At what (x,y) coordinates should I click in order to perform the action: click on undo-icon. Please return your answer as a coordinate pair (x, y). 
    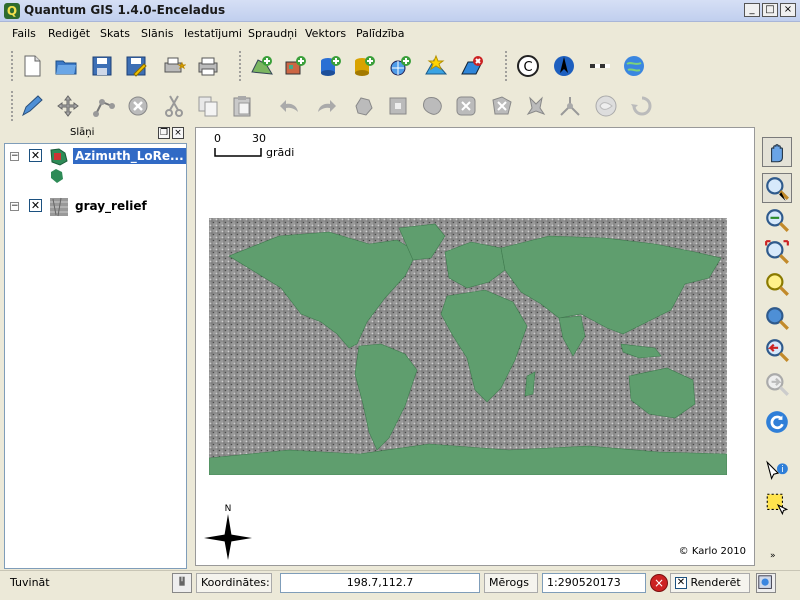
    Looking at the image, I should click on (290, 106).